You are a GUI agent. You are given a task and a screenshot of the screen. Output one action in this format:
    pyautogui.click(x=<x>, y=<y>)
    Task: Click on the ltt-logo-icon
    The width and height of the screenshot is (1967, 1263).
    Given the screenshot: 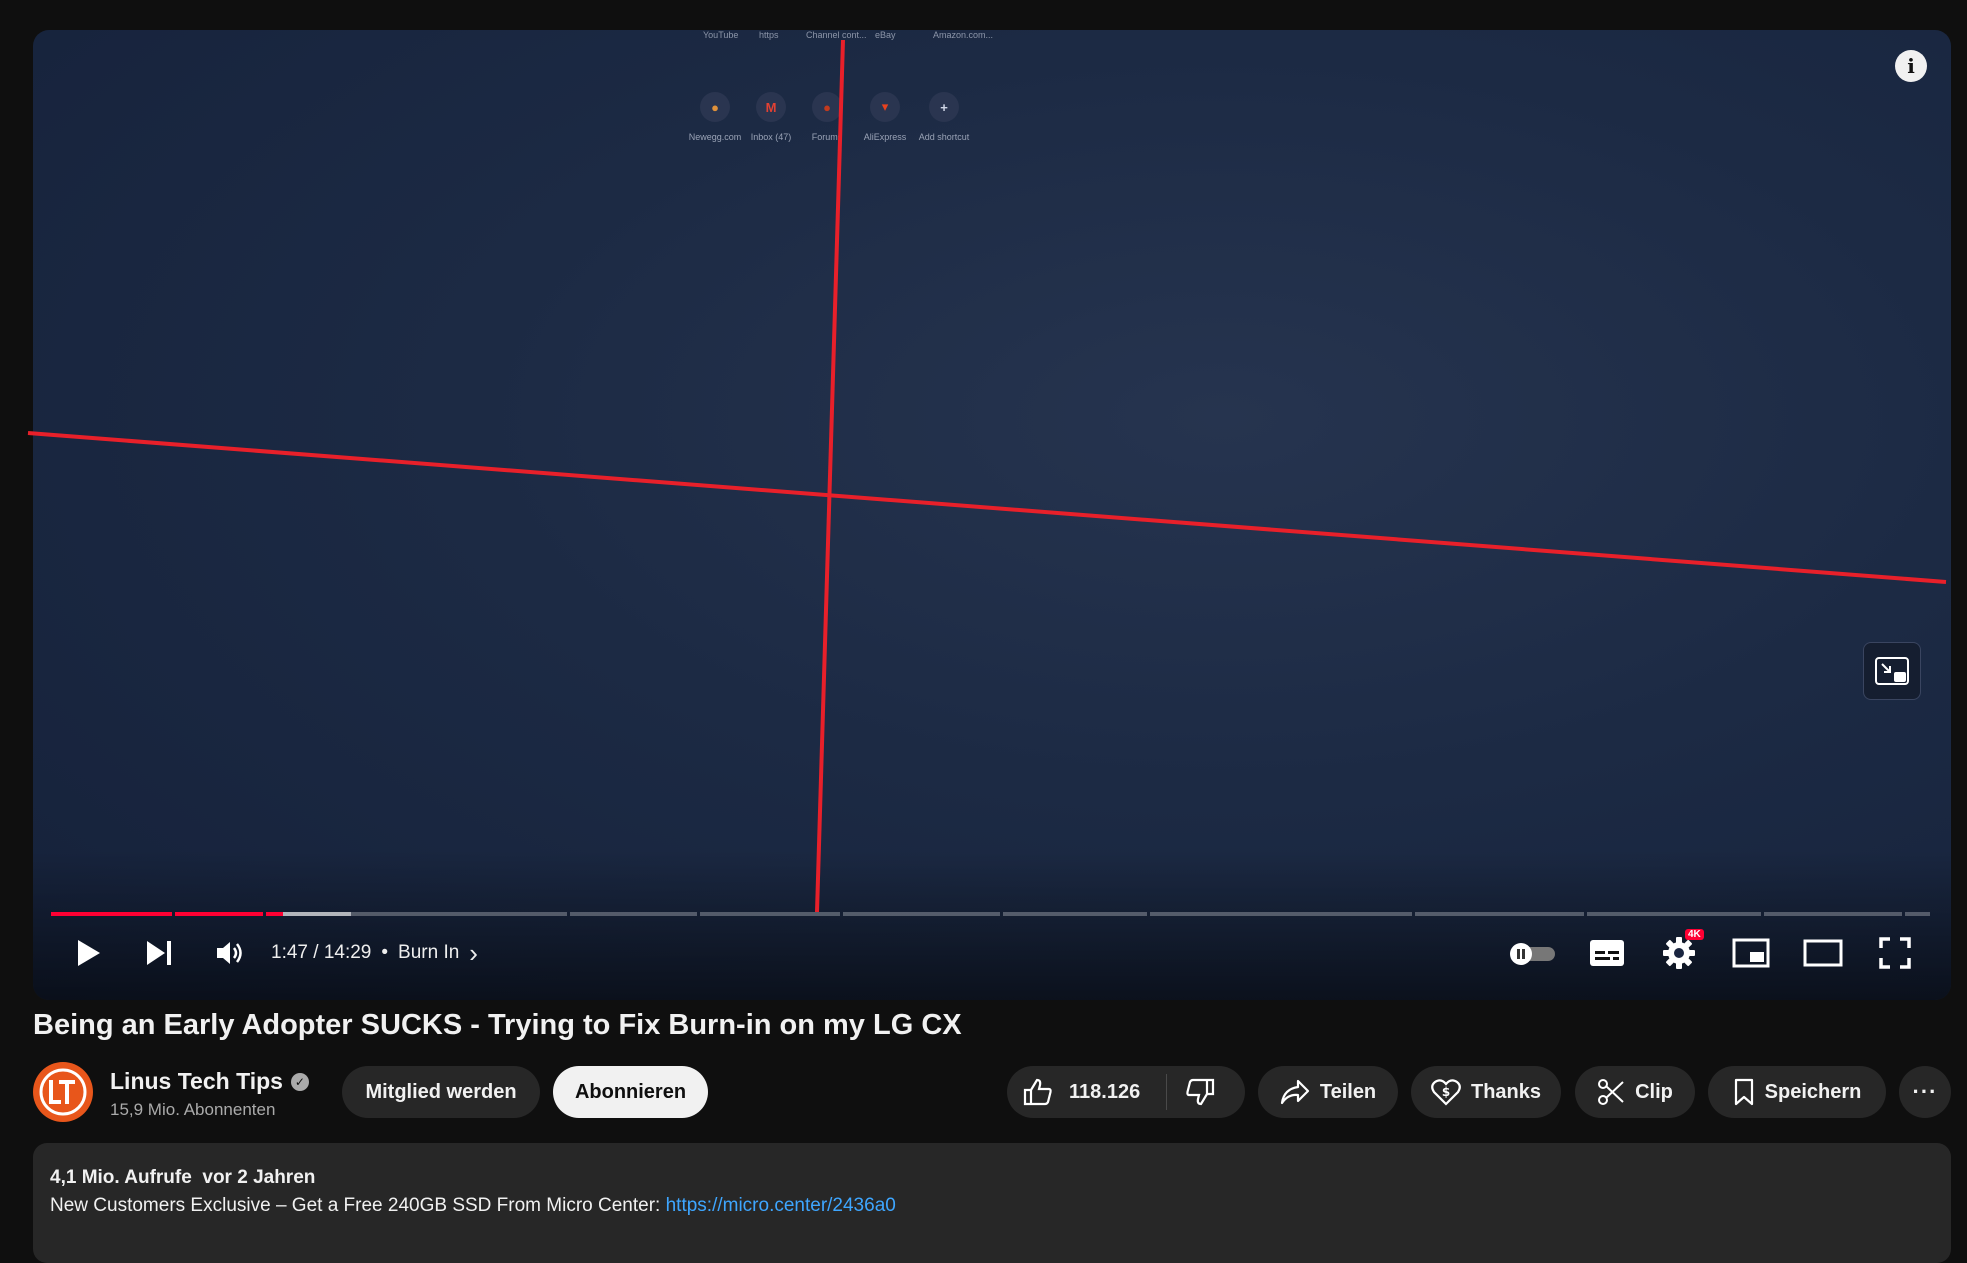 What is the action you would take?
    pyautogui.click(x=63, y=1092)
    